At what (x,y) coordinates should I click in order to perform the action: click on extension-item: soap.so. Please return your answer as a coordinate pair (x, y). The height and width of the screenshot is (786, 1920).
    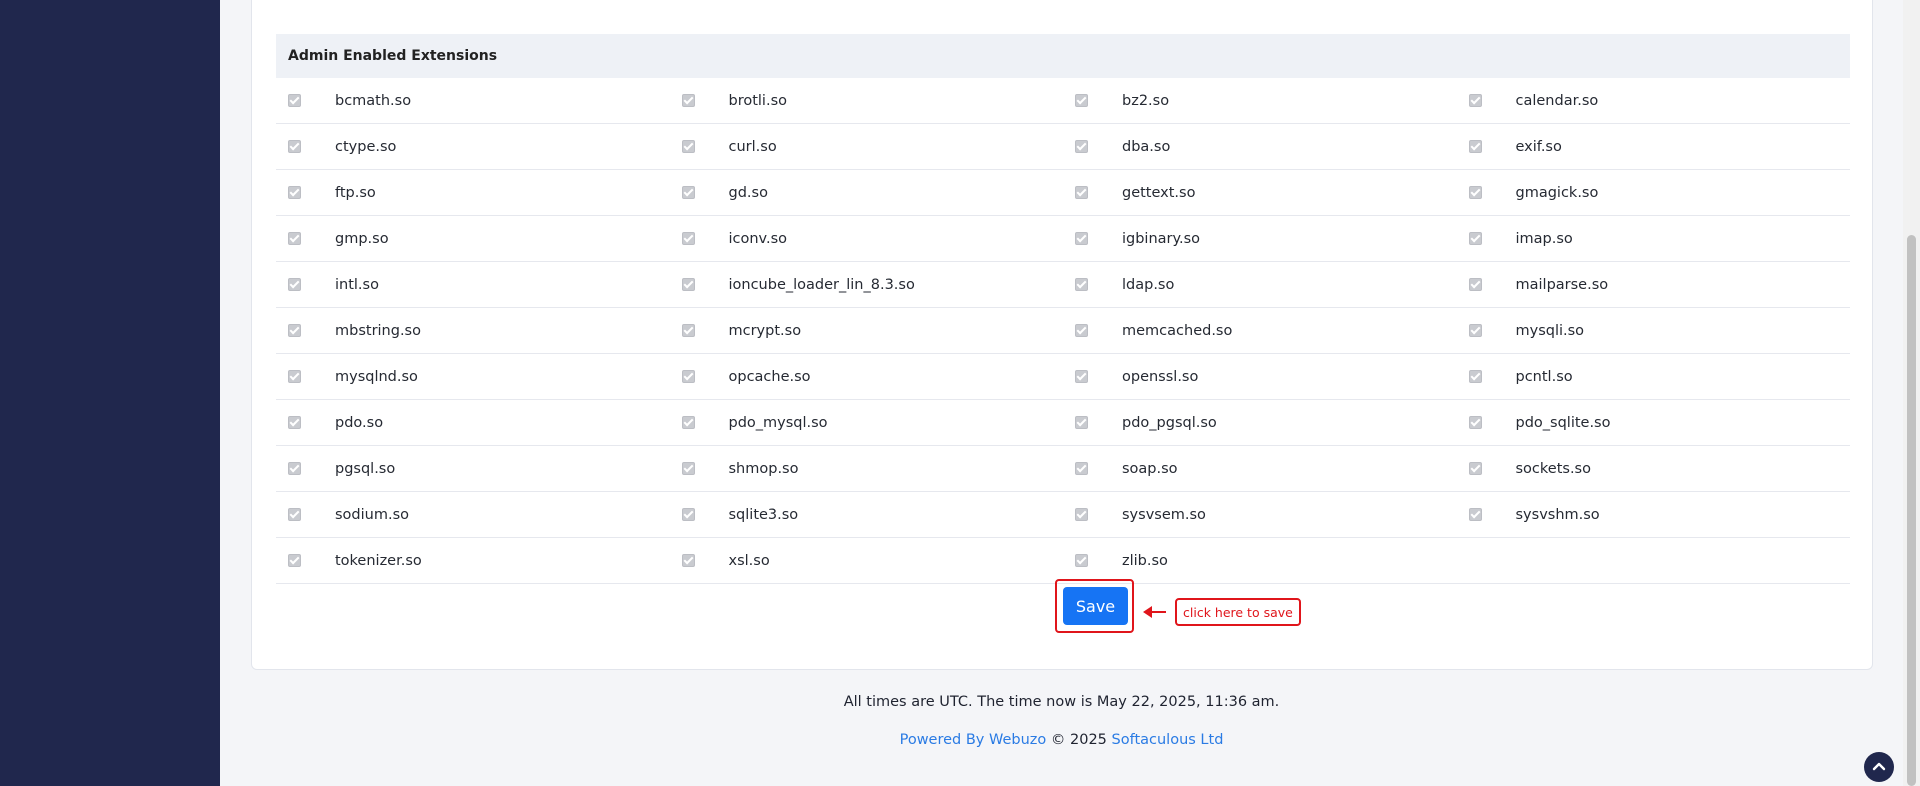
    Looking at the image, I should click on (1260, 468).